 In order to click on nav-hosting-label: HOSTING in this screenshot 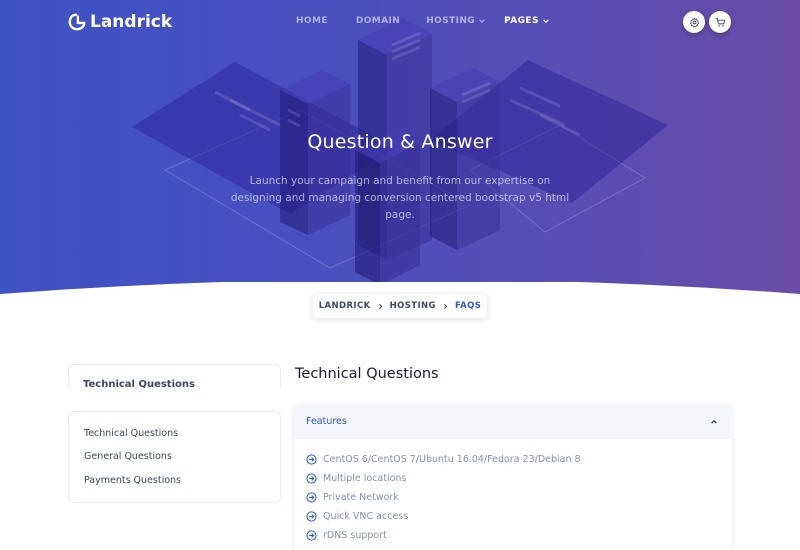, I will do `click(451, 21)`.